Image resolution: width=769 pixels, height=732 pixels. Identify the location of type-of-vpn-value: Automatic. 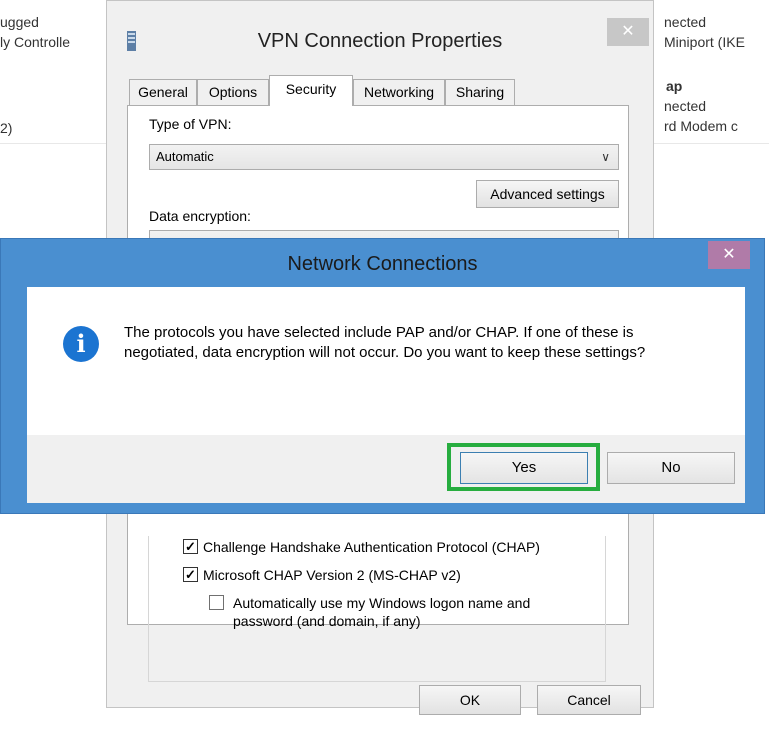
(185, 156).